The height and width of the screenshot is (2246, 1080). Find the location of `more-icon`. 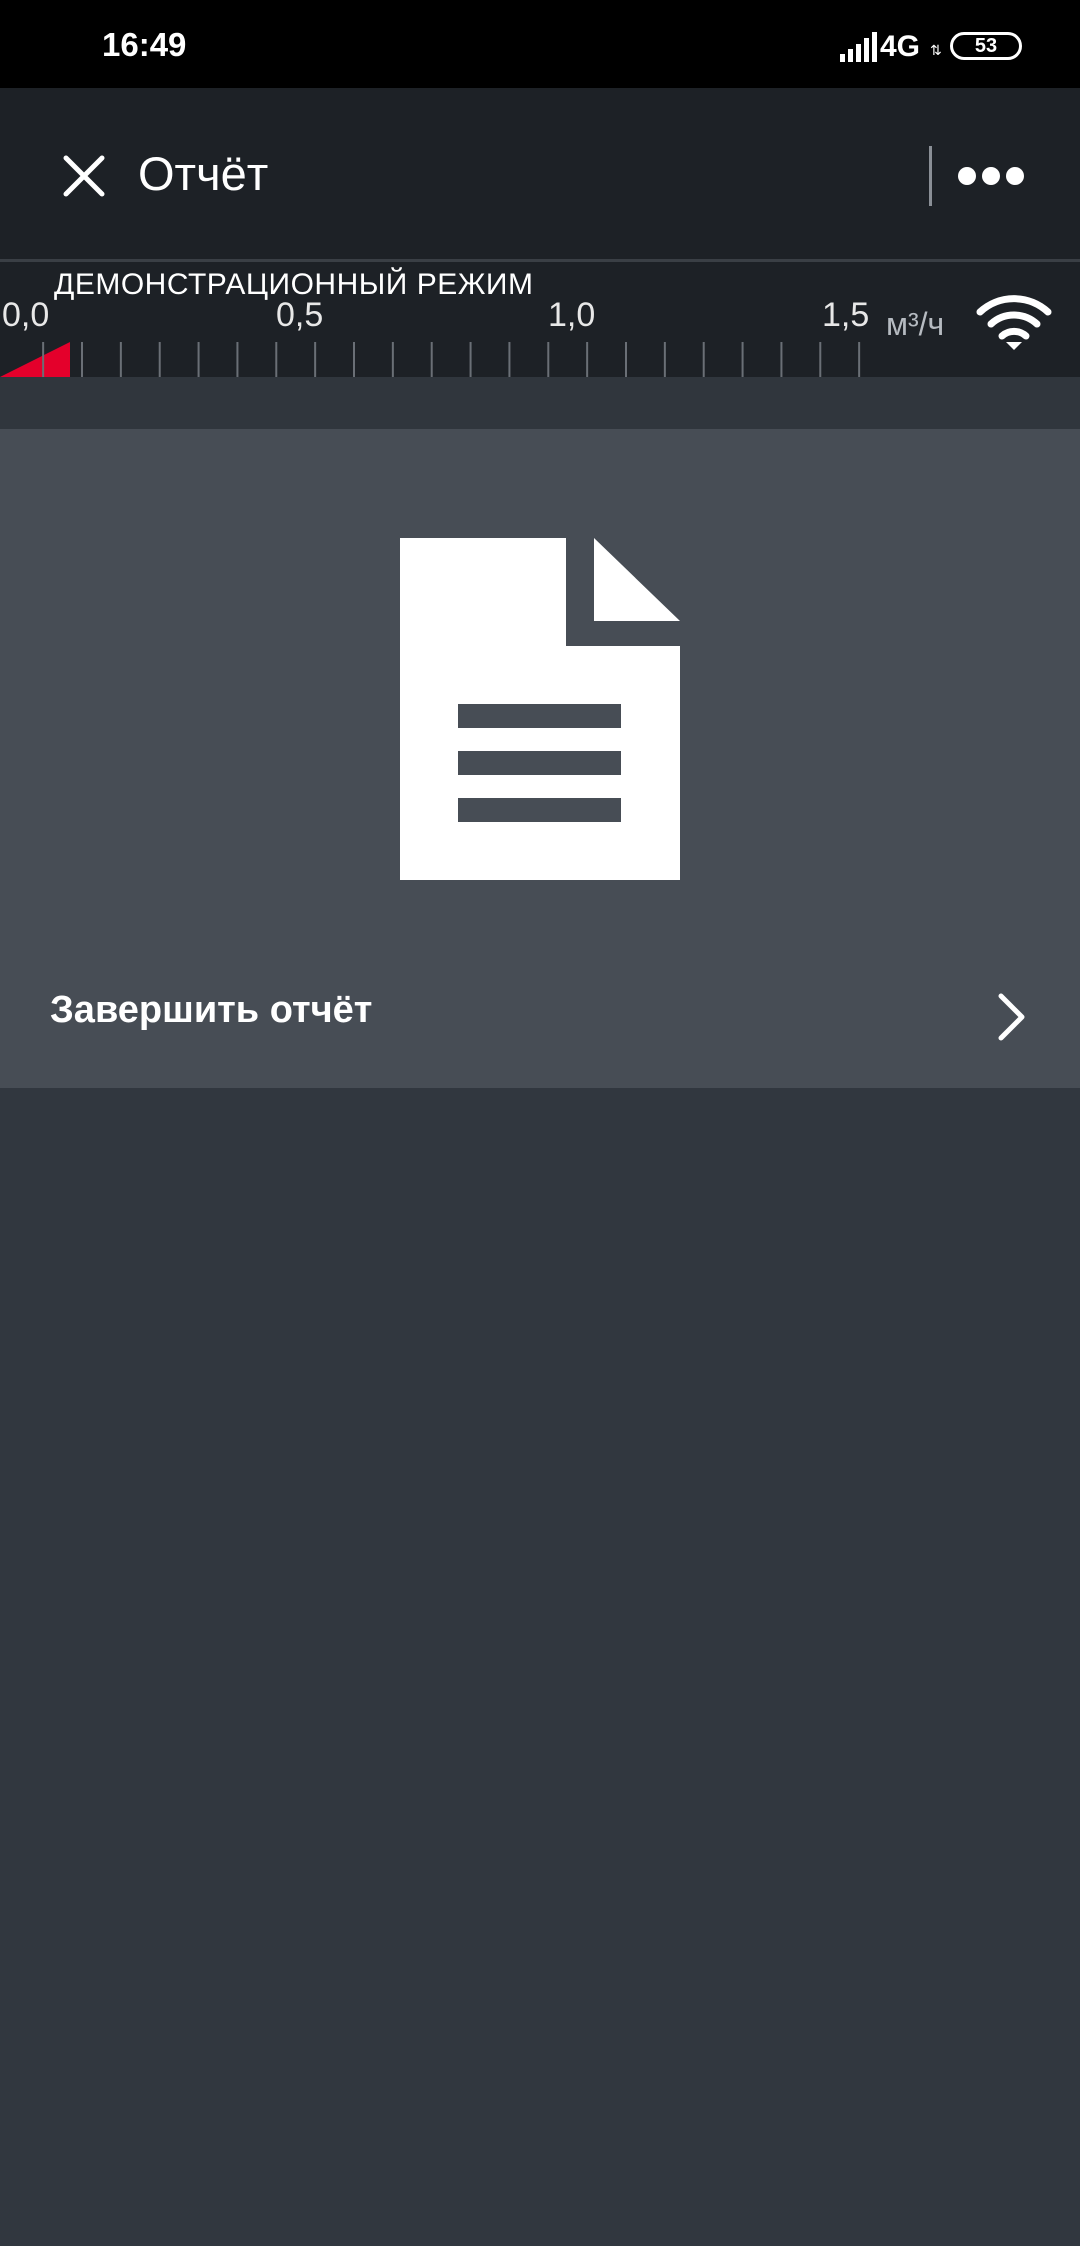

more-icon is located at coordinates (991, 176).